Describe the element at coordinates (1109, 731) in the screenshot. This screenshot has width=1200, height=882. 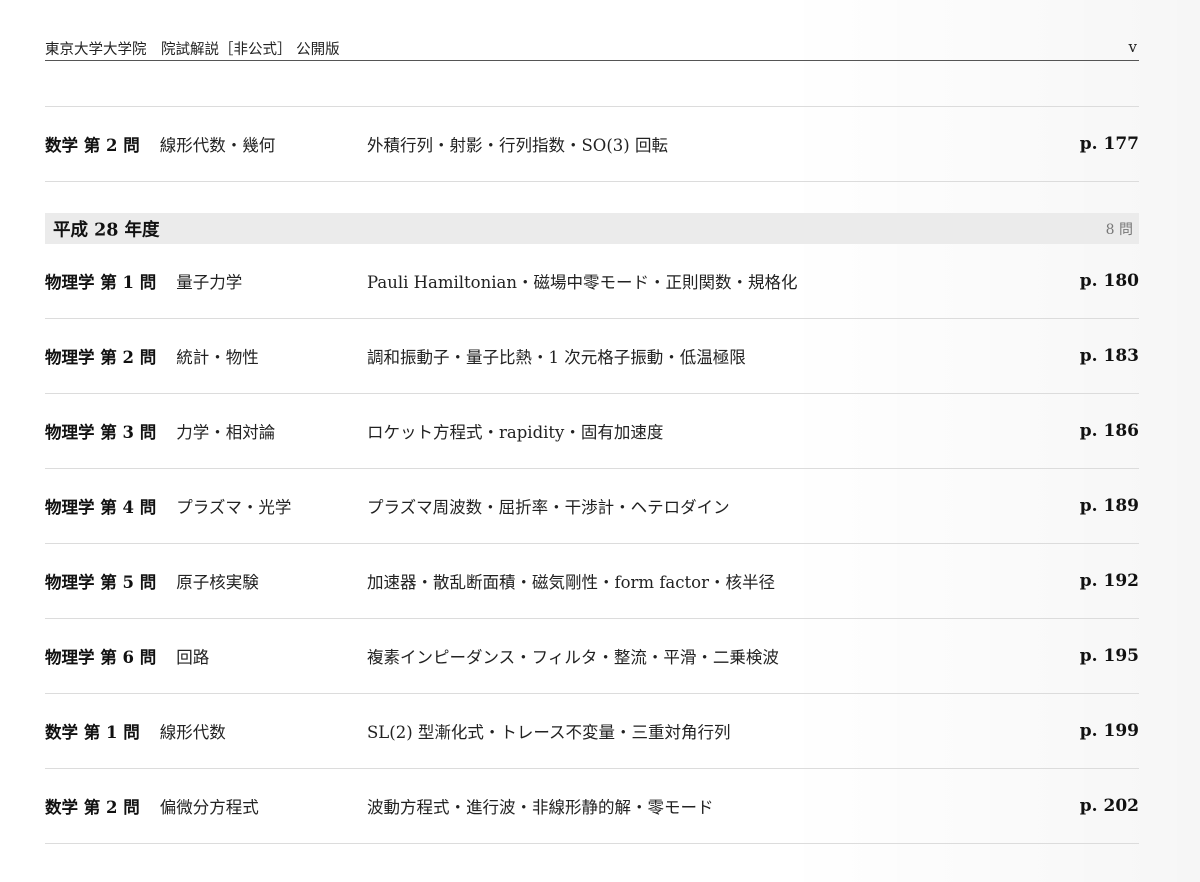
I see `entry-page-ref: p. 199` at that location.